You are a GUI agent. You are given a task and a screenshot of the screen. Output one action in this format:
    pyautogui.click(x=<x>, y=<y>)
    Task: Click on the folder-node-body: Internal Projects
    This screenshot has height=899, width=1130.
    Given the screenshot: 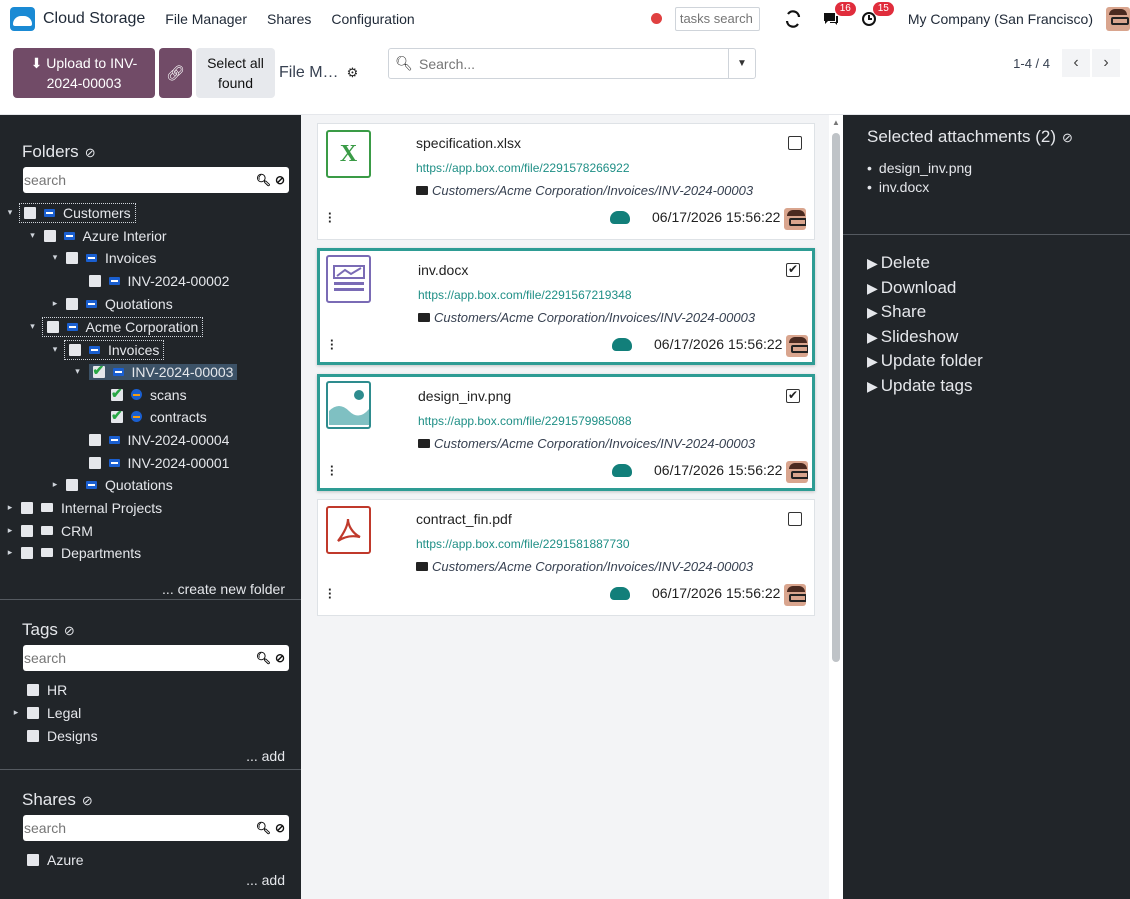 What is the action you would take?
    pyautogui.click(x=91, y=508)
    